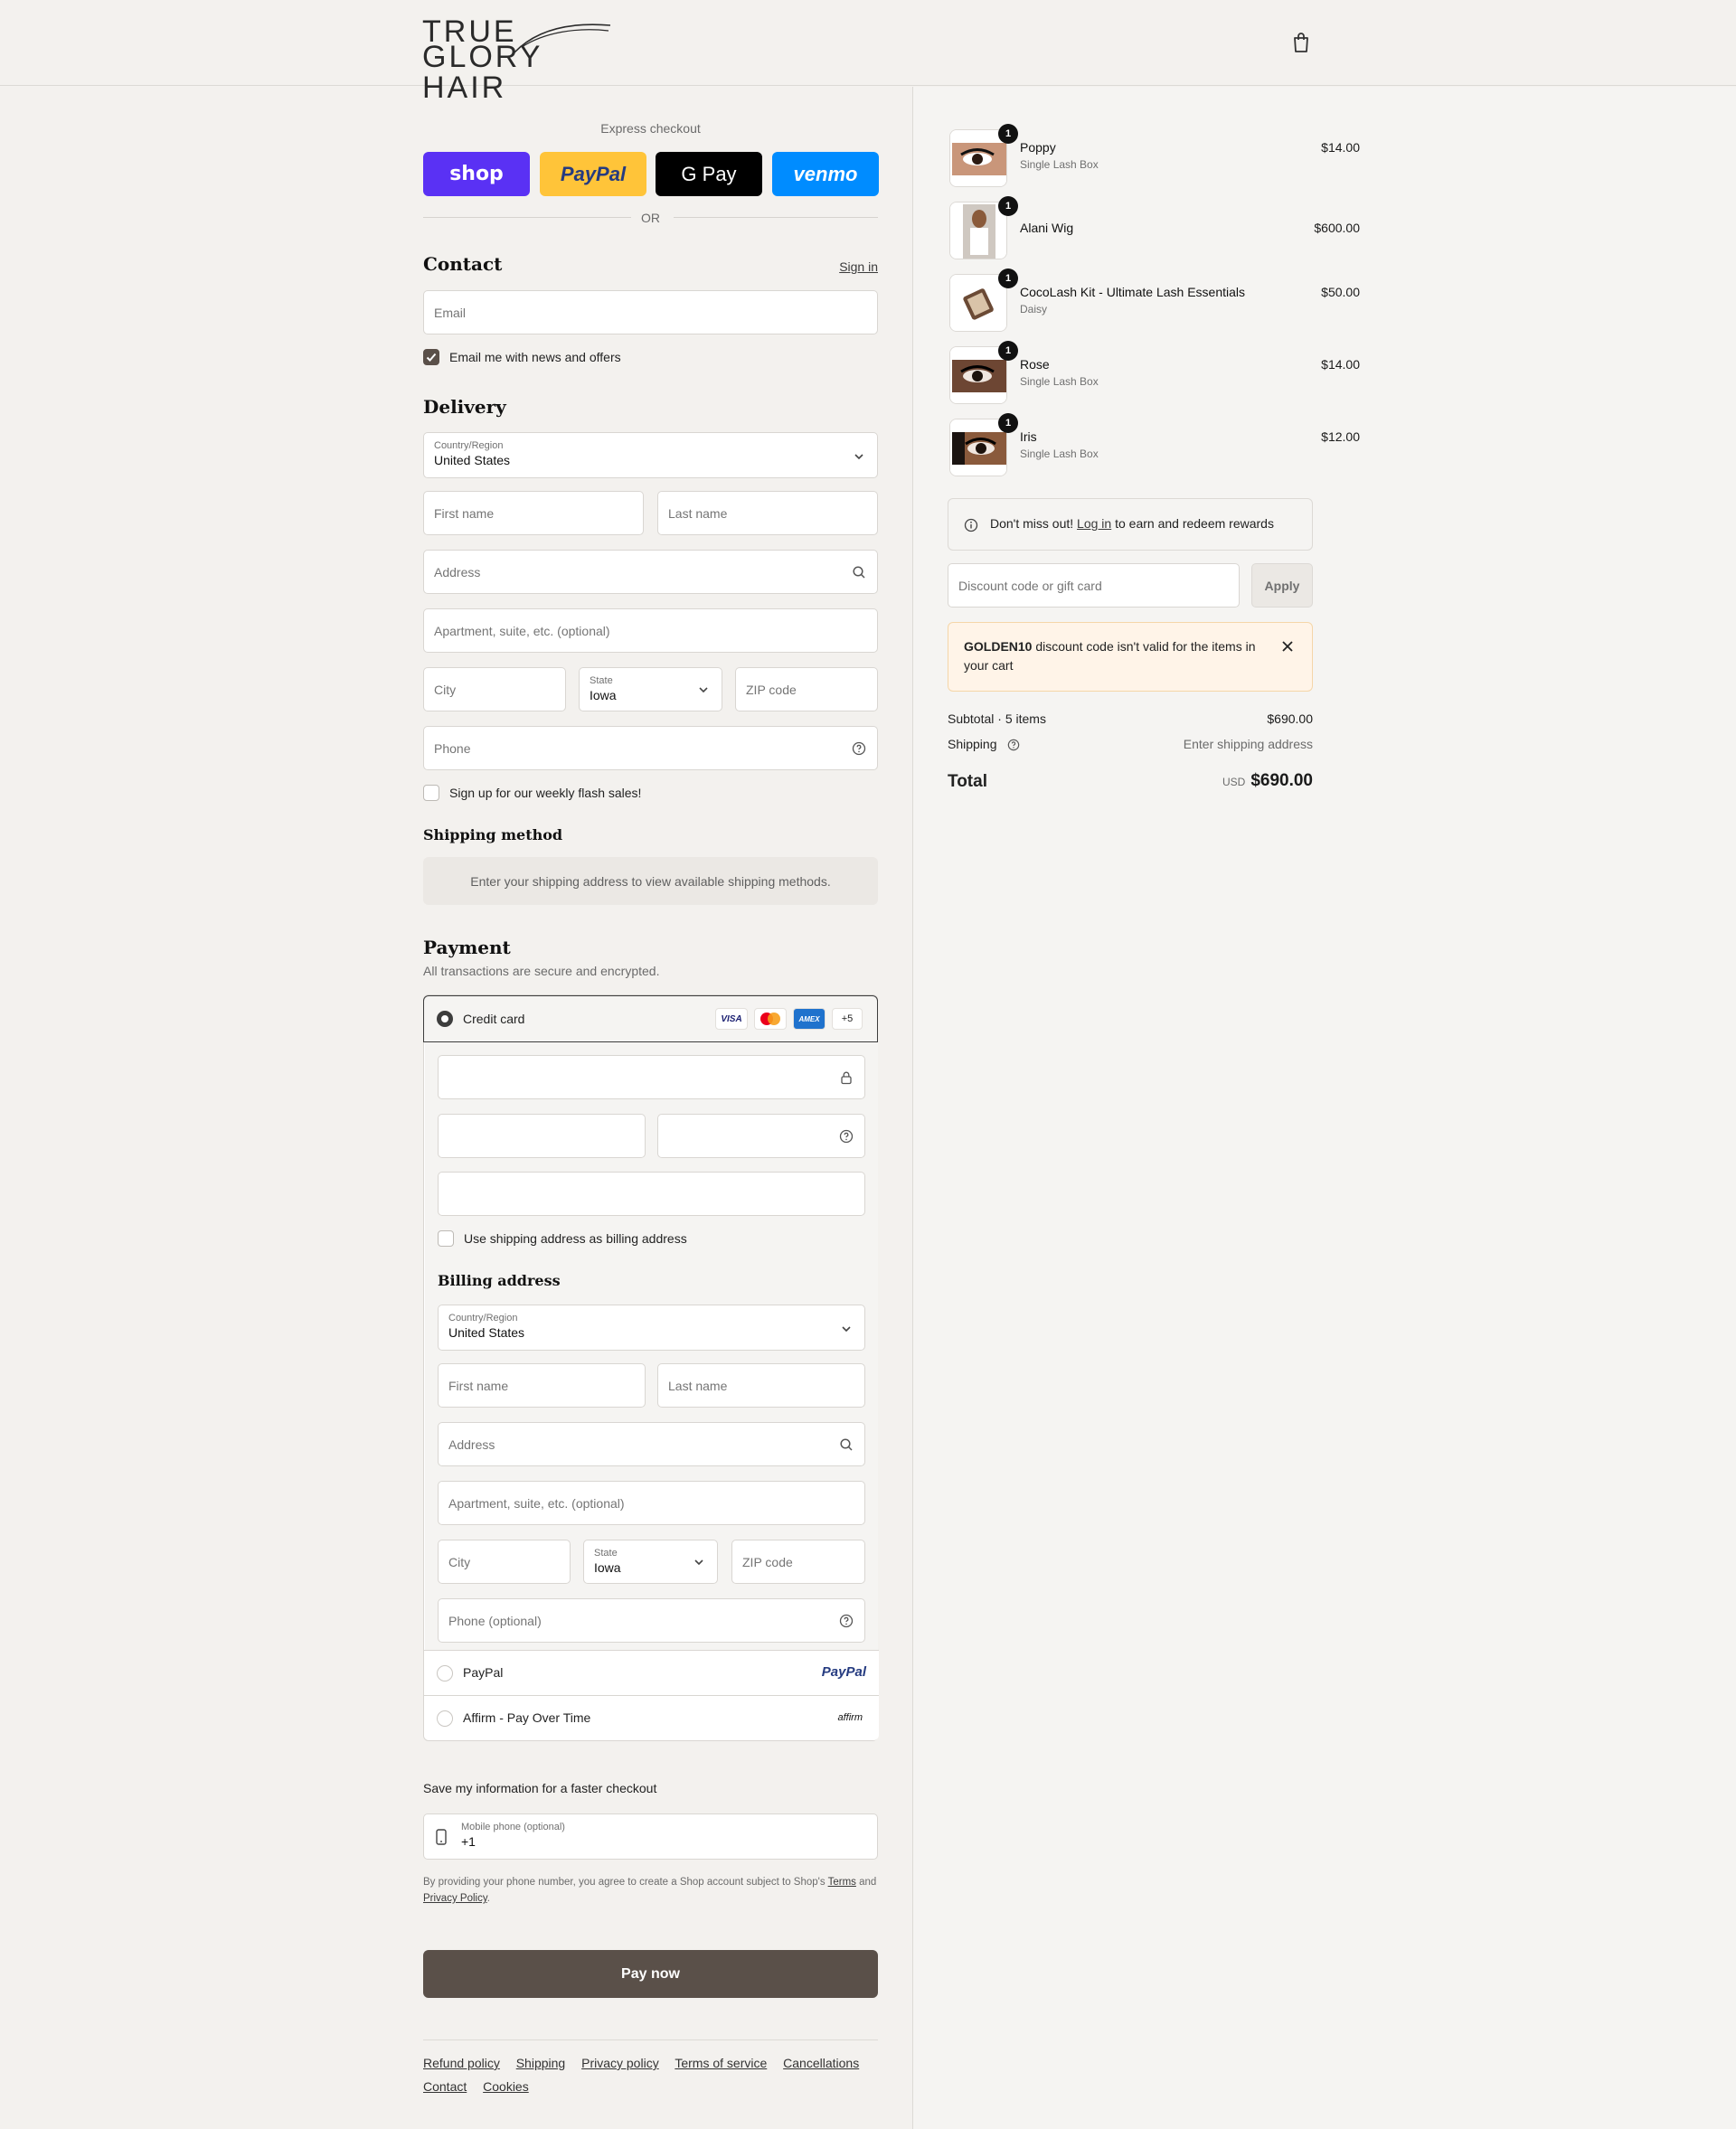 This screenshot has width=1736, height=2129. What do you see at coordinates (709, 174) in the screenshot?
I see `google-pay-button: G Pay` at bounding box center [709, 174].